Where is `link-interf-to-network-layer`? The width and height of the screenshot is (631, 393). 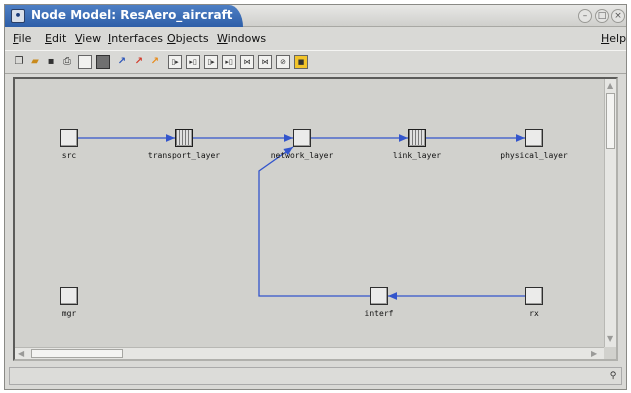 link-interf-to-network-layer is located at coordinates (314, 221).